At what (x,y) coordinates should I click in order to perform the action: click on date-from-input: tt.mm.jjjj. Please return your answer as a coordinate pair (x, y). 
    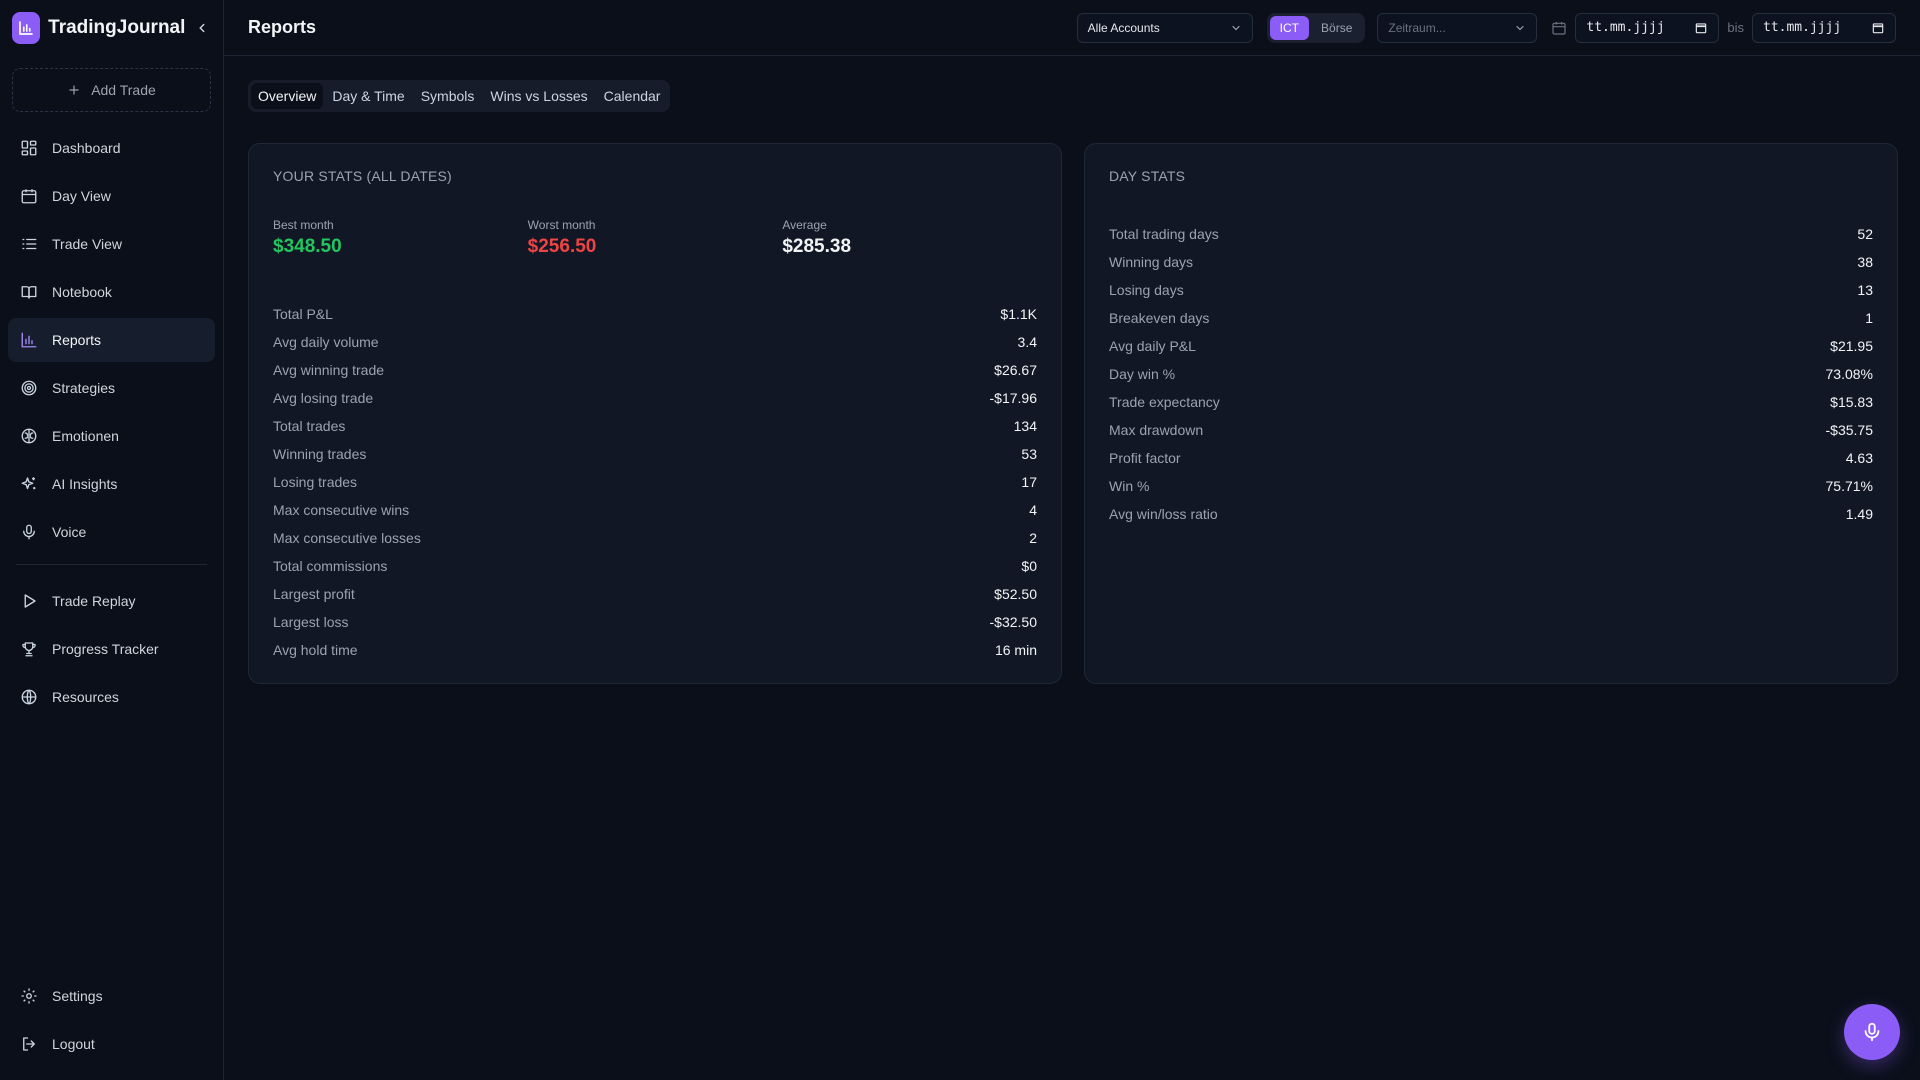
    Looking at the image, I should click on (1647, 27).